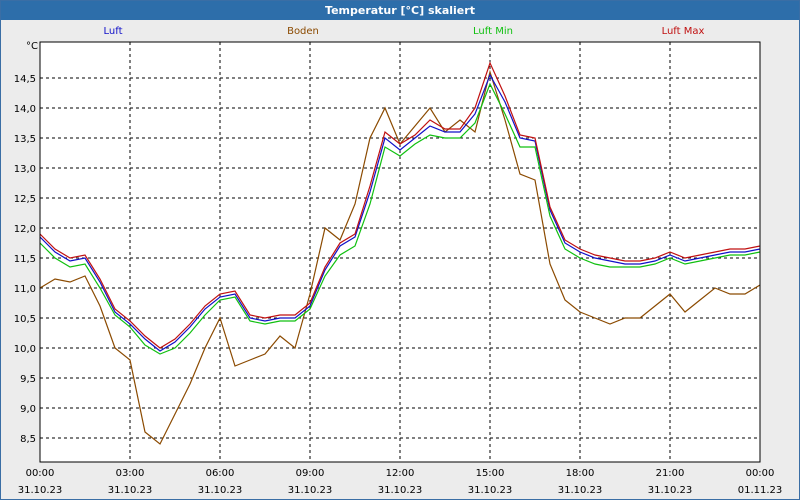 The image size is (800, 500). What do you see at coordinates (28, 439) in the screenshot?
I see `y-tick-label: 8,5` at bounding box center [28, 439].